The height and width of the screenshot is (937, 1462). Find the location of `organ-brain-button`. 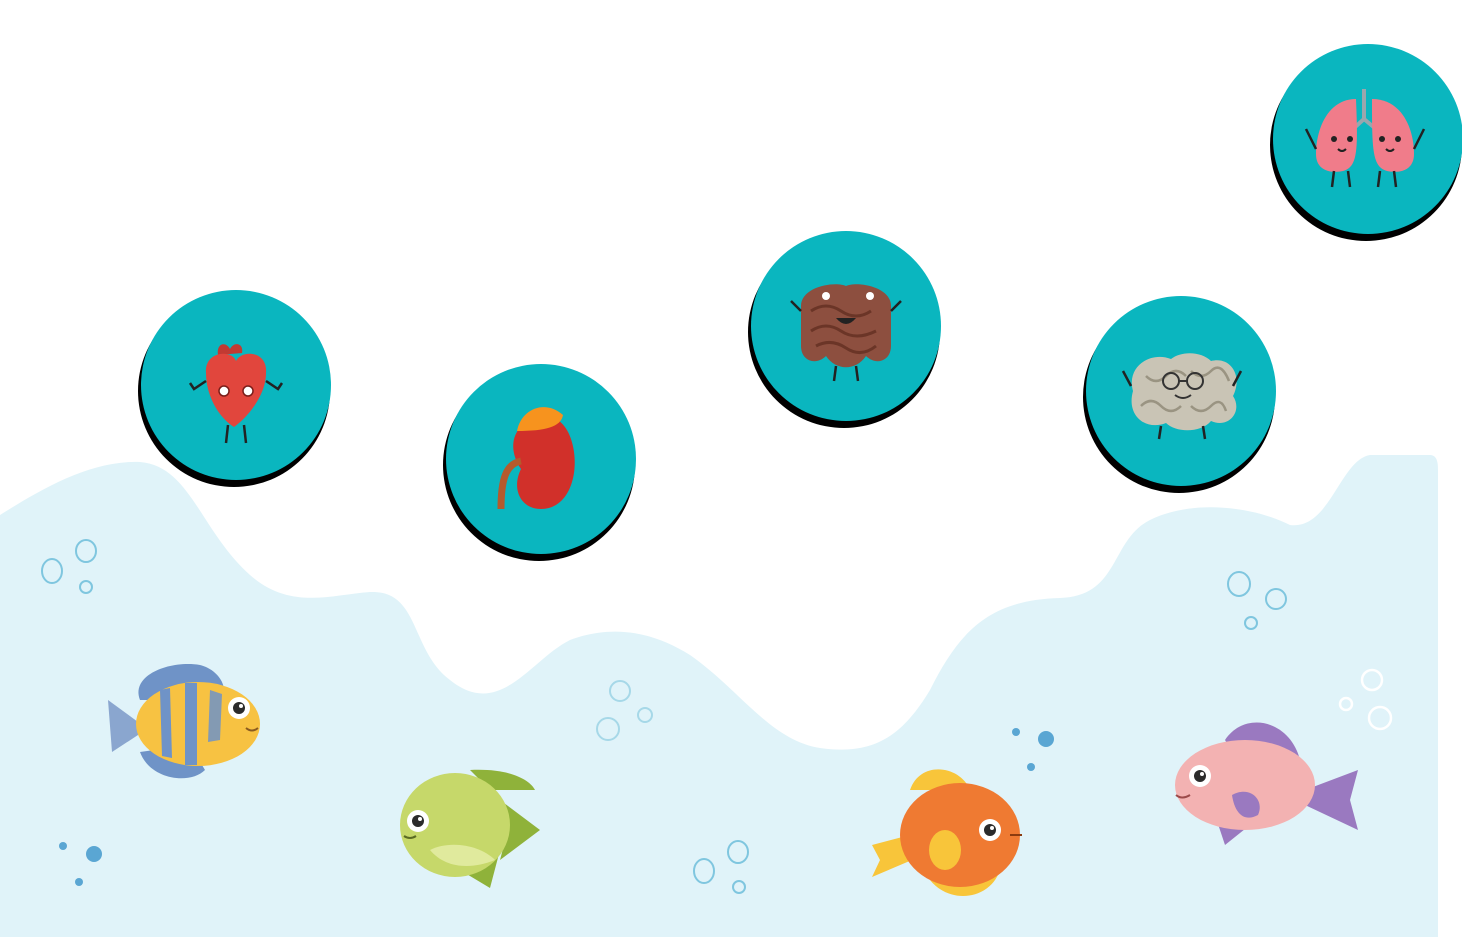

organ-brain-button is located at coordinates (1179, 394).